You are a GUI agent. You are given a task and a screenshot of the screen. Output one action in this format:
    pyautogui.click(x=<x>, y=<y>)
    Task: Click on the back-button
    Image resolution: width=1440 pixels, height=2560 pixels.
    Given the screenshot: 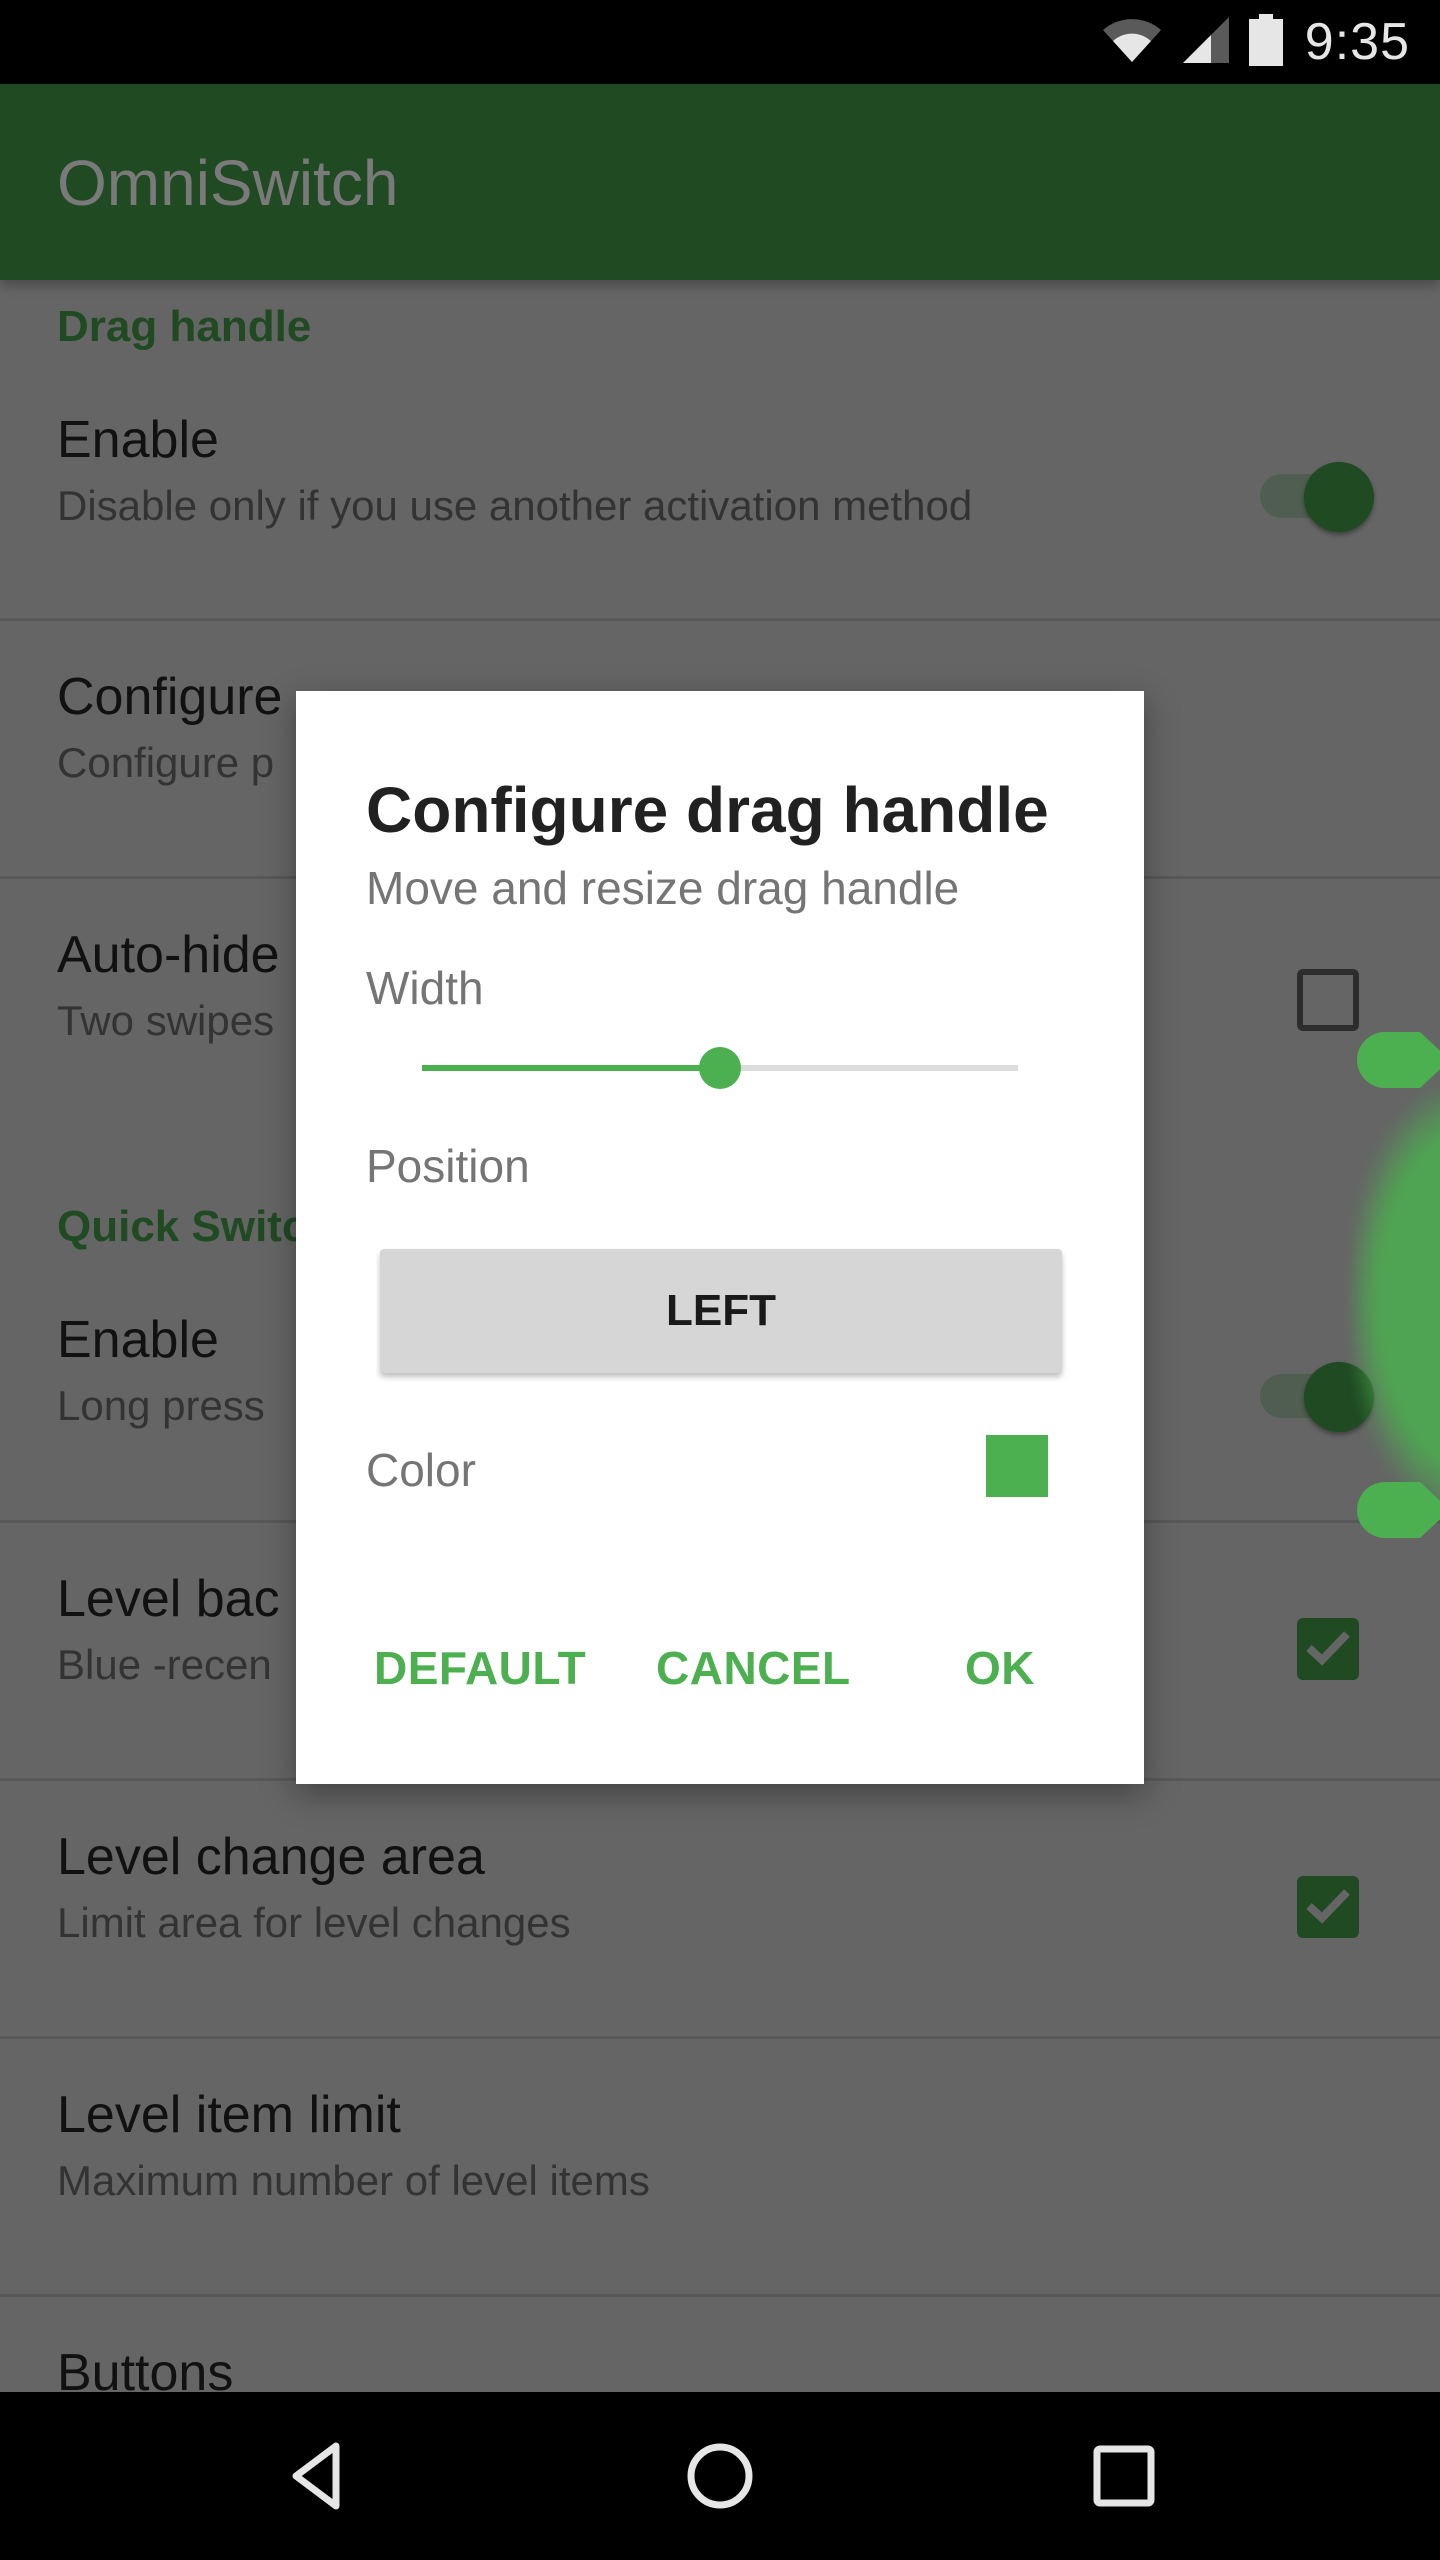 What is the action you would take?
    pyautogui.click(x=316, y=2476)
    